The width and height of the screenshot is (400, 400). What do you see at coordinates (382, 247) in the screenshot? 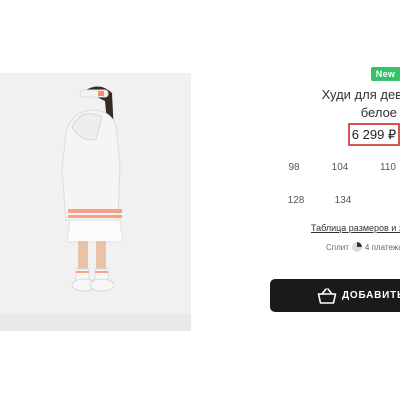
I see `split-payments: 4 платежа` at bounding box center [382, 247].